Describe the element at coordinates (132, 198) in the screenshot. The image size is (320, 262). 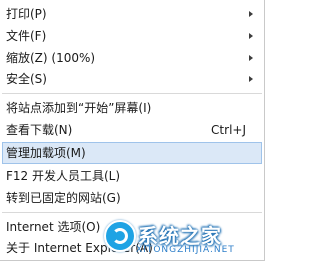
I see `menu-item-pinned-sites: 转到已固定的网站(G)` at that location.